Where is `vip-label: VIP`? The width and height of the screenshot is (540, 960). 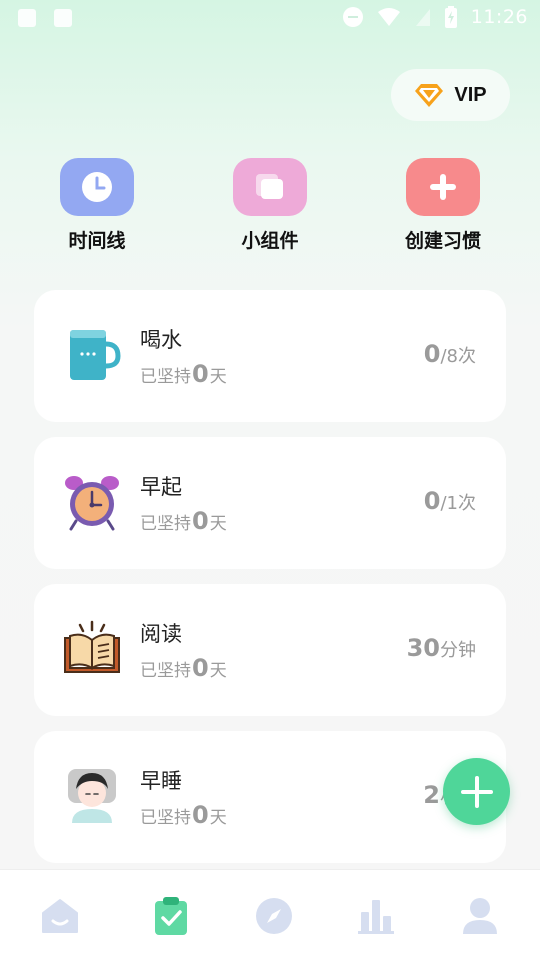
vip-label: VIP is located at coordinates (470, 94).